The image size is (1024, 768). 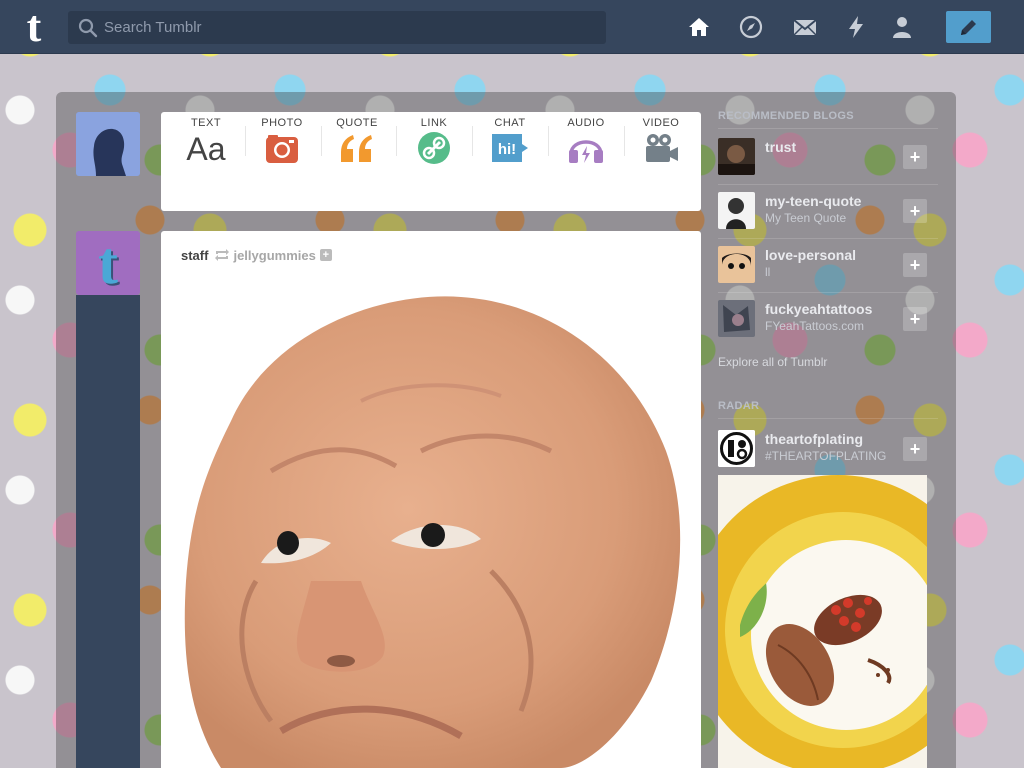 What do you see at coordinates (902, 27) in the screenshot?
I see `account-icon` at bounding box center [902, 27].